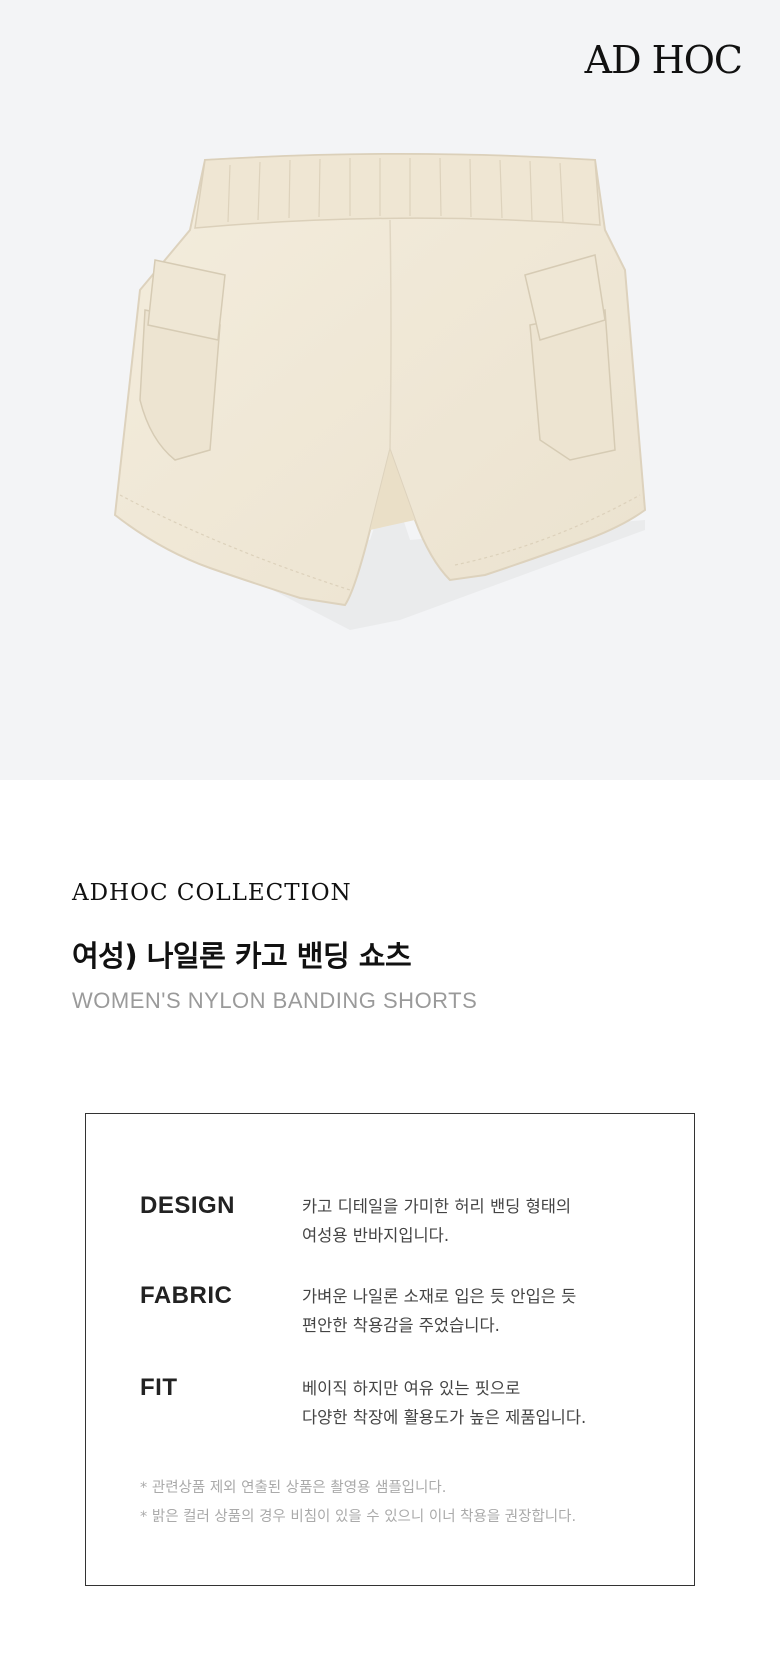 The image size is (780, 1659). What do you see at coordinates (275, 1000) in the screenshot?
I see `product-title-english: WOMEN'S NYLON BANDING SHORTS` at bounding box center [275, 1000].